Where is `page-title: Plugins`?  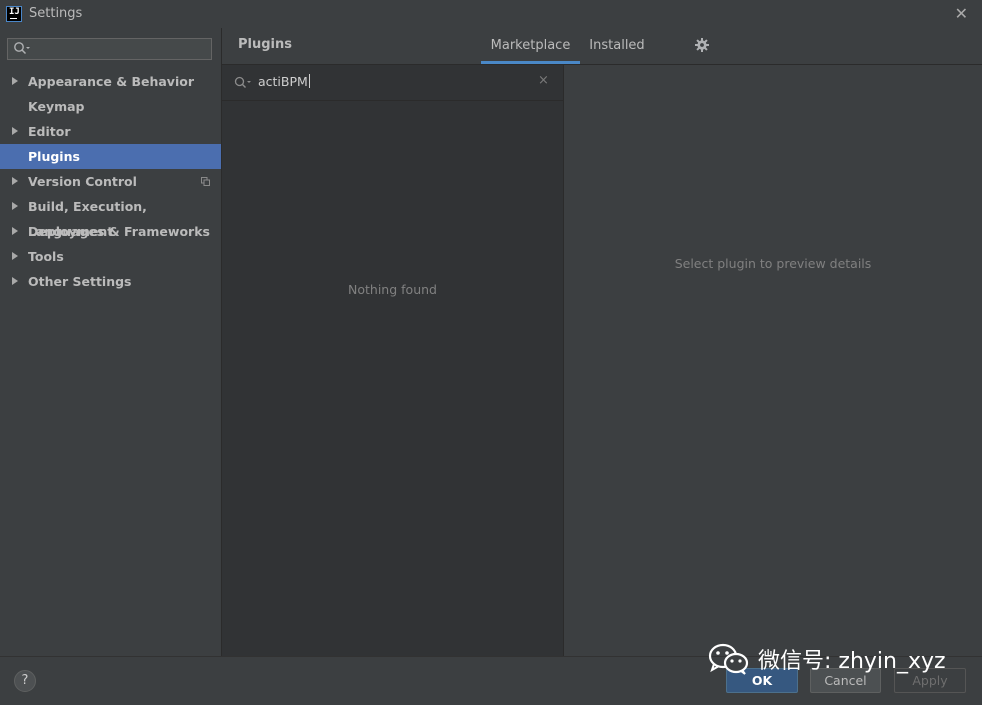 page-title: Plugins is located at coordinates (265, 44).